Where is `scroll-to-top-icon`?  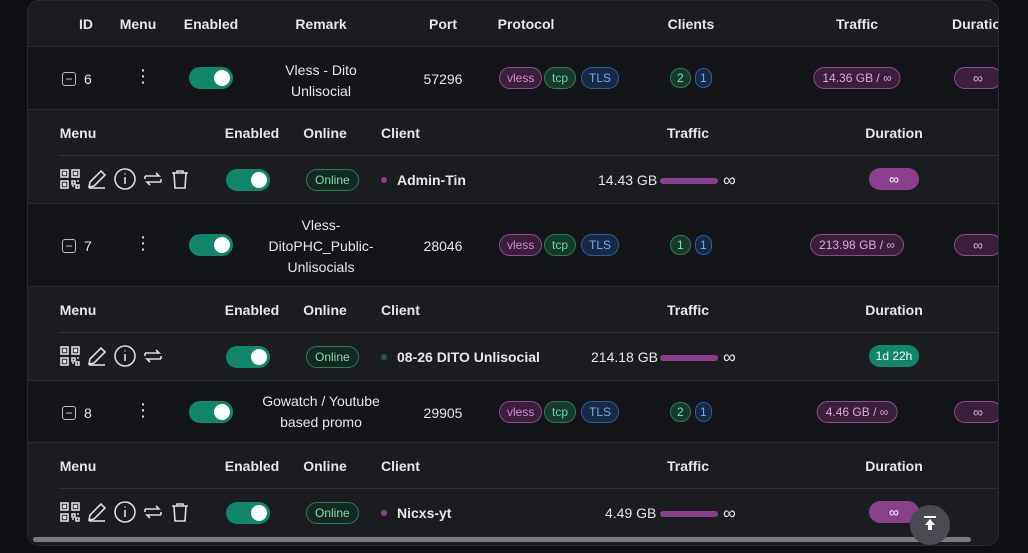
scroll-to-top-icon is located at coordinates (930, 525).